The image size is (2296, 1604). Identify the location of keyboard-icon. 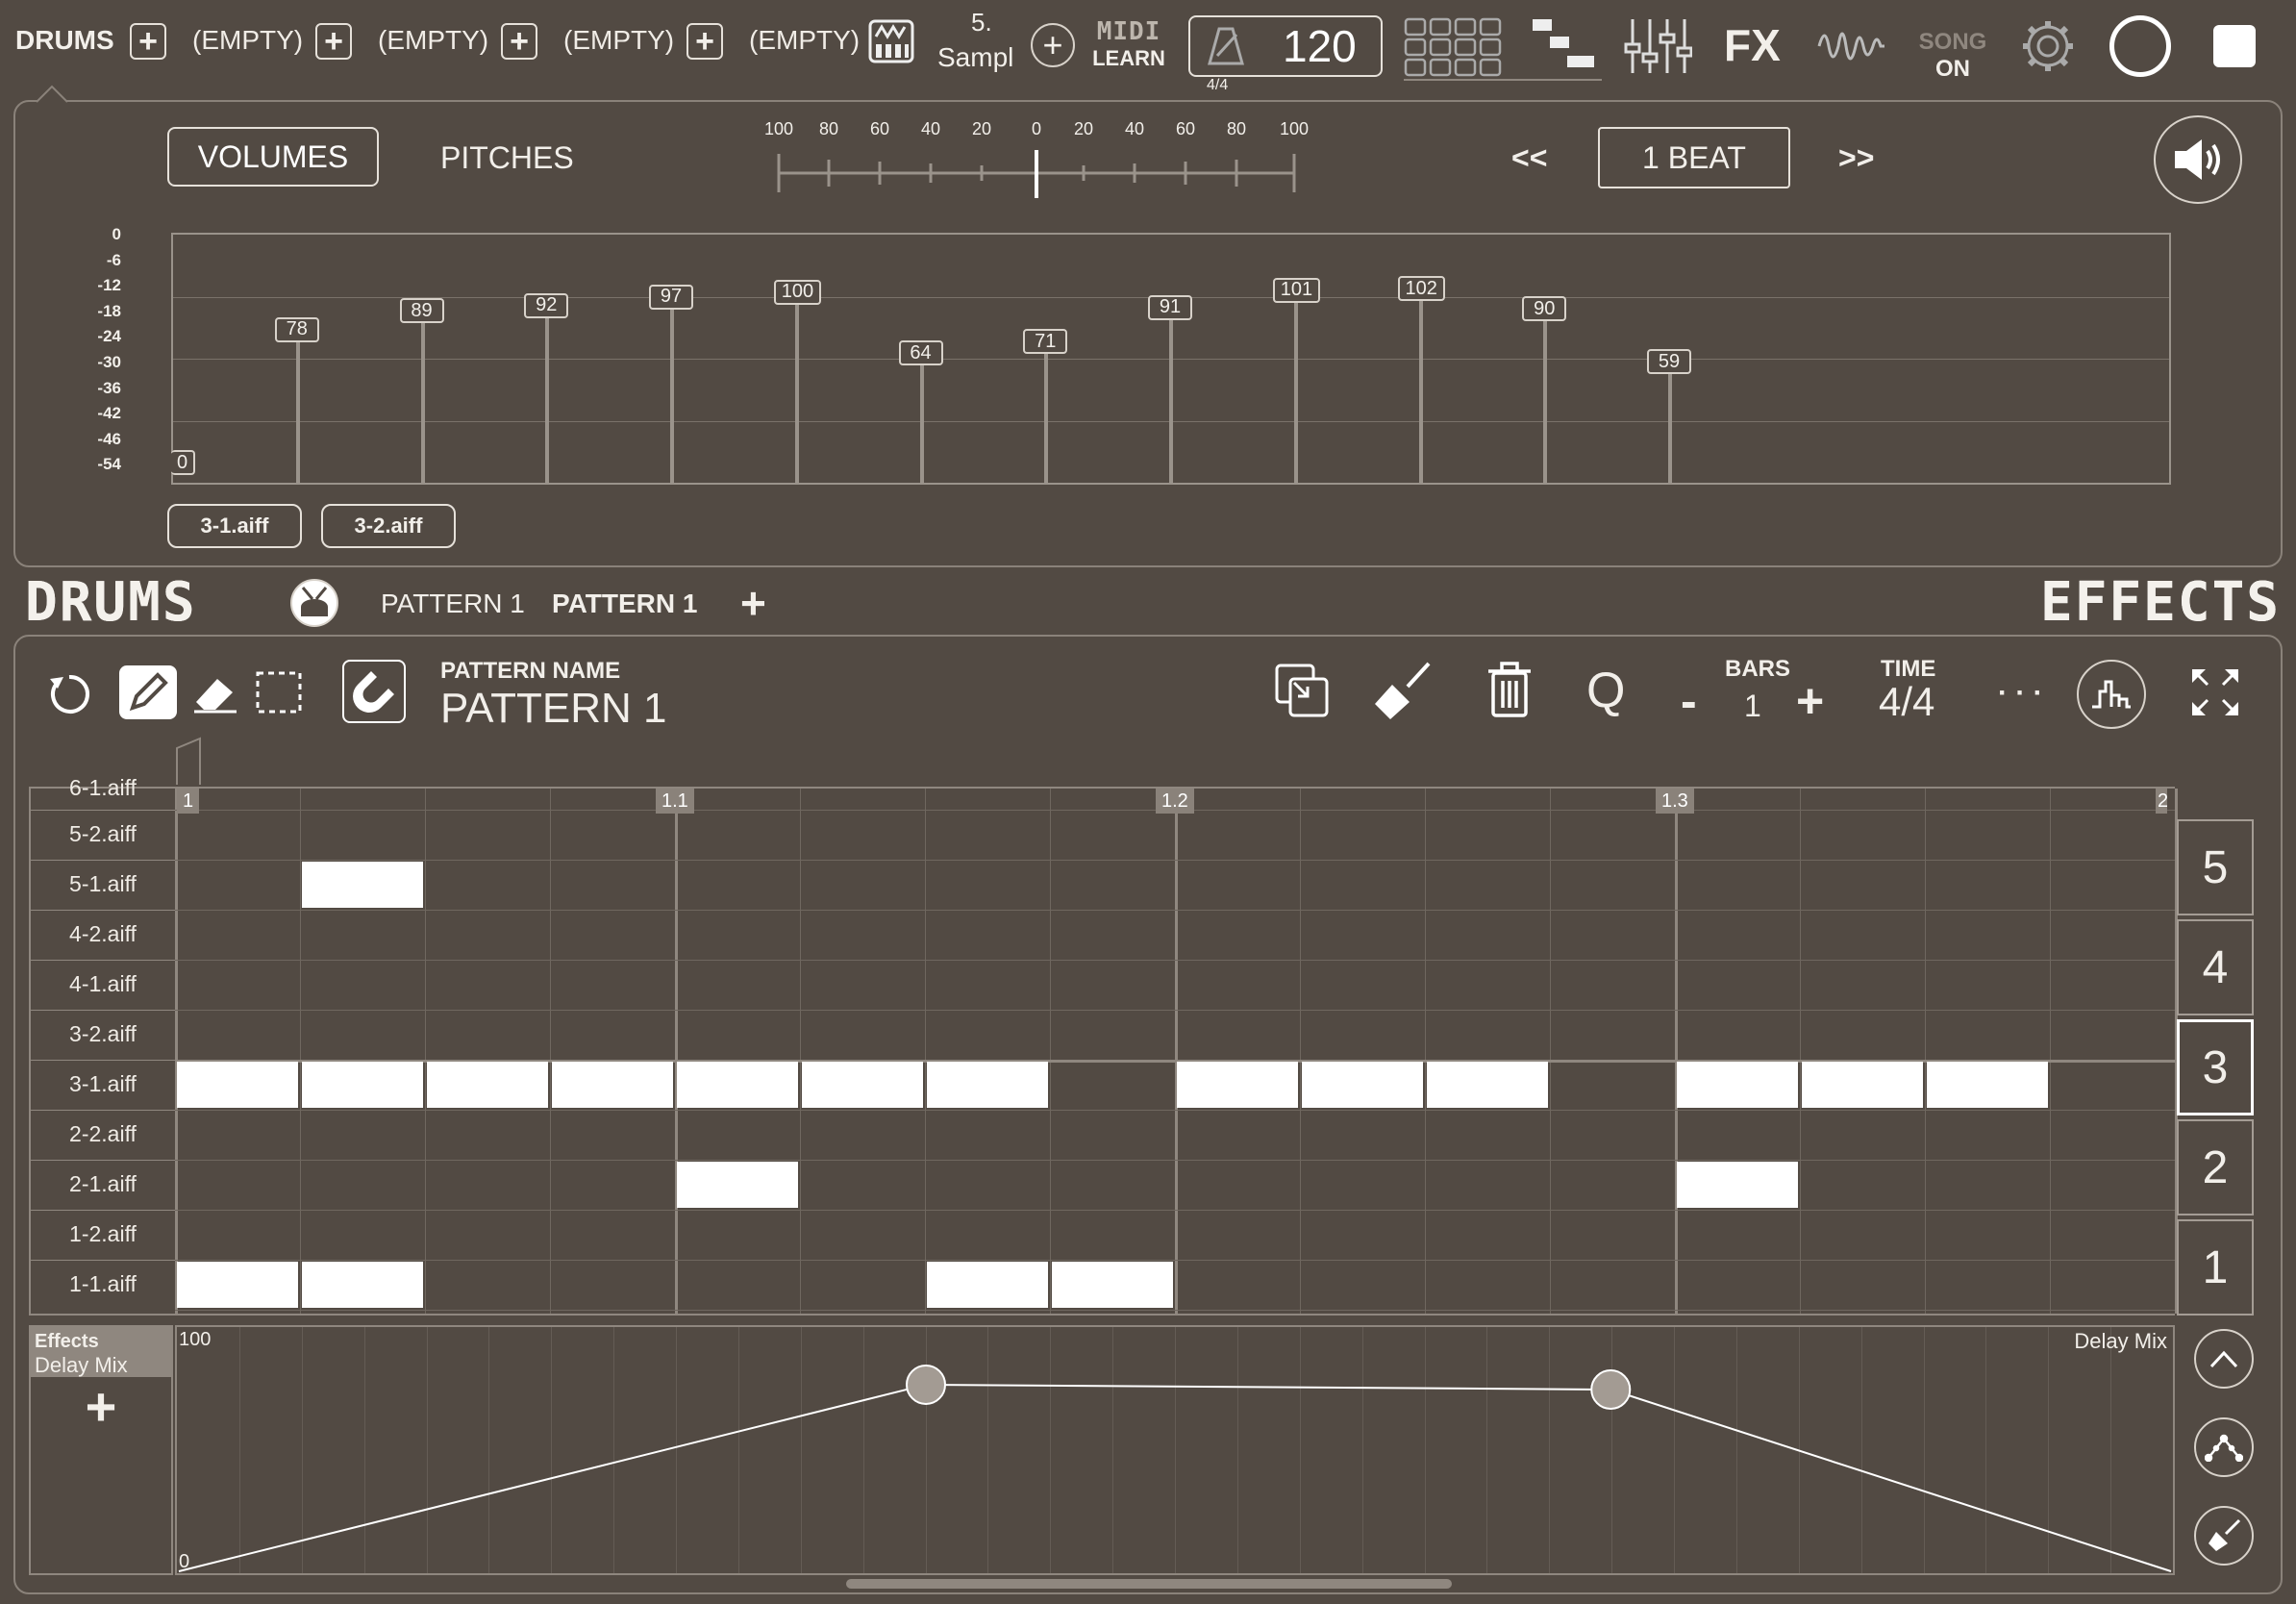
(891, 41).